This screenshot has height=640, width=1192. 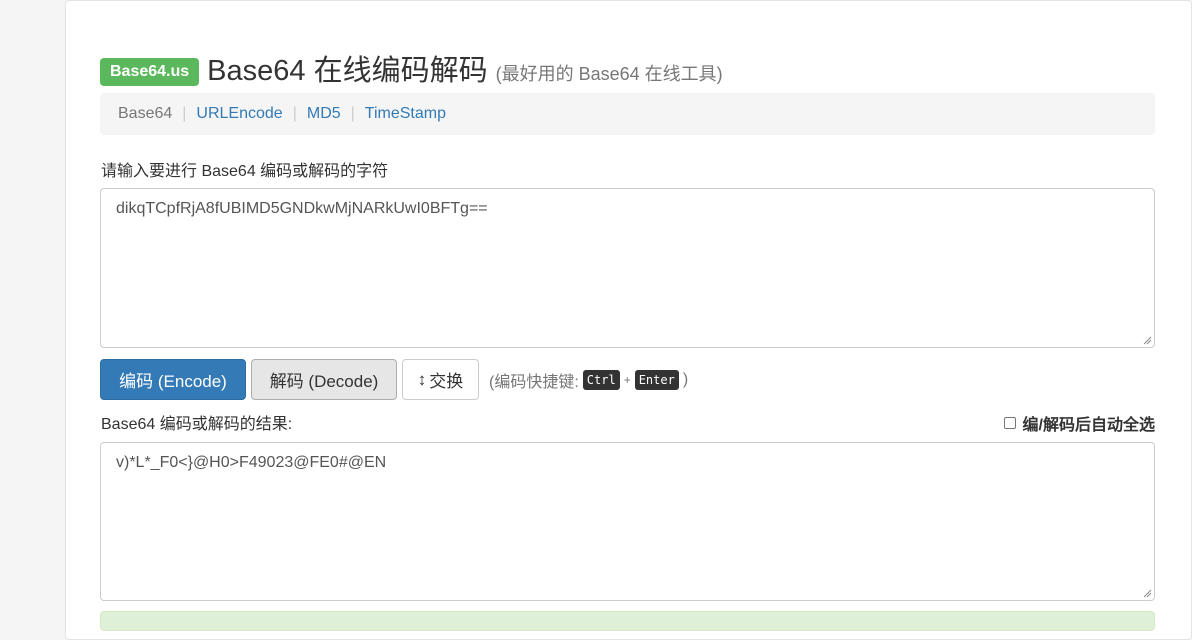 I want to click on swap-arrows-icon: ↕, so click(x=422, y=379).